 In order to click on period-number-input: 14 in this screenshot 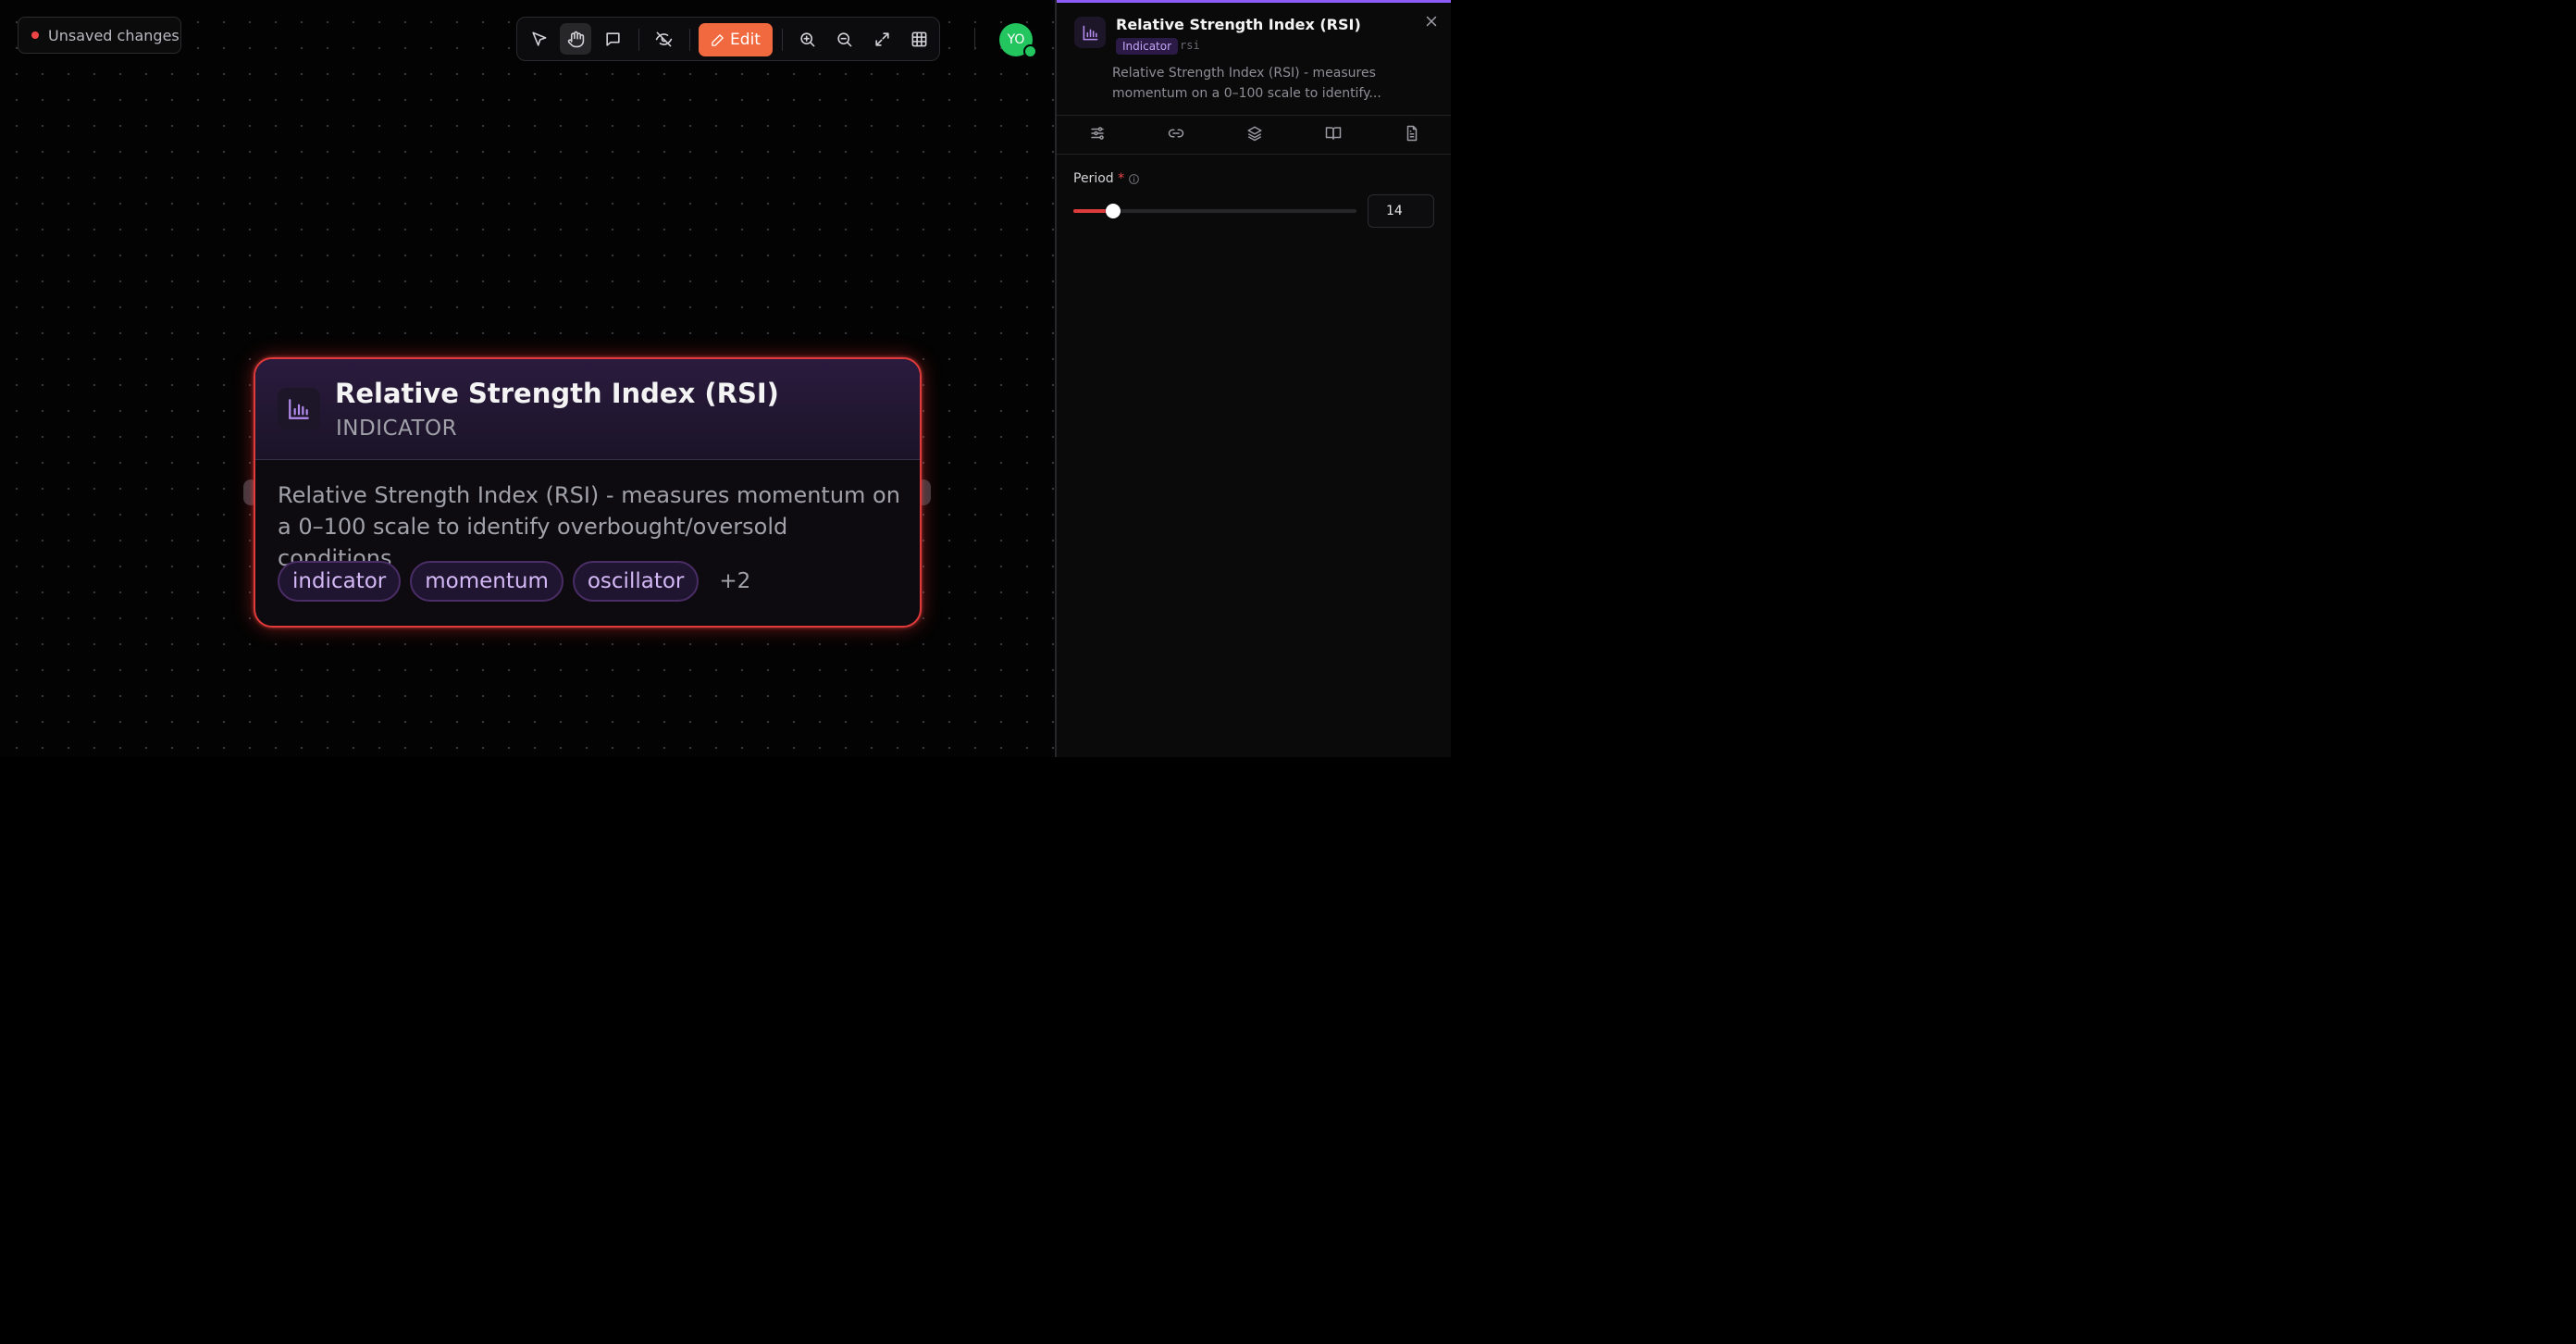, I will do `click(1401, 211)`.